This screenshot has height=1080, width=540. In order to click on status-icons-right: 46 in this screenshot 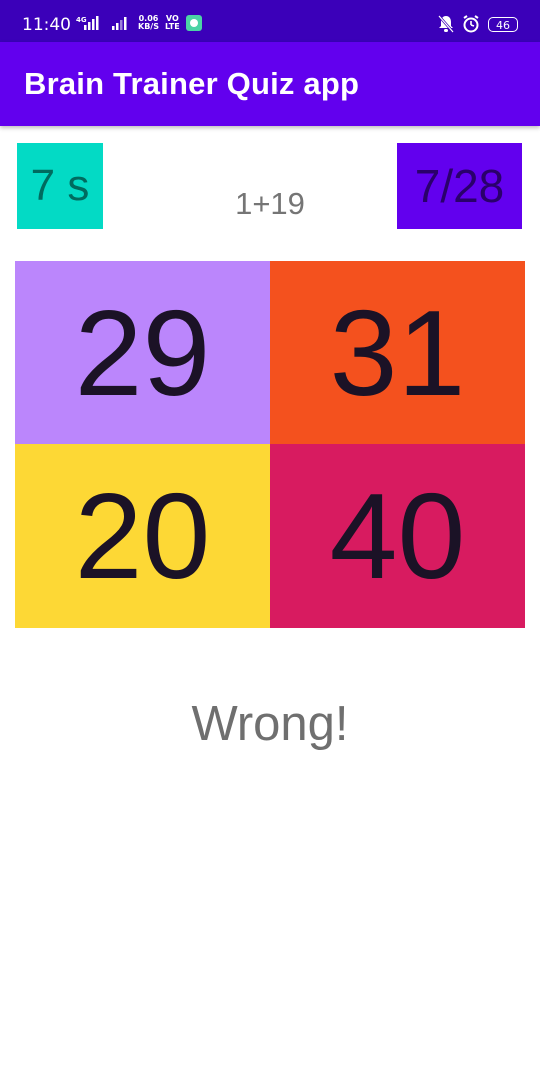, I will do `click(478, 24)`.